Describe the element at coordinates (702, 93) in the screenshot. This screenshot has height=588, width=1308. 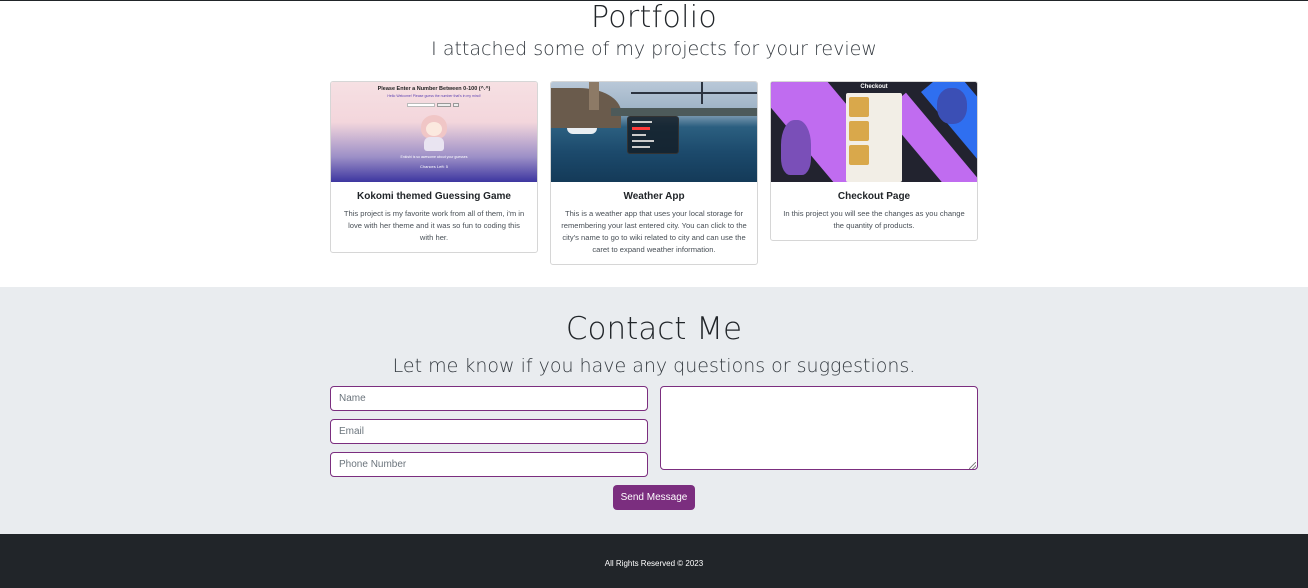
I see `bridge-tower` at that location.